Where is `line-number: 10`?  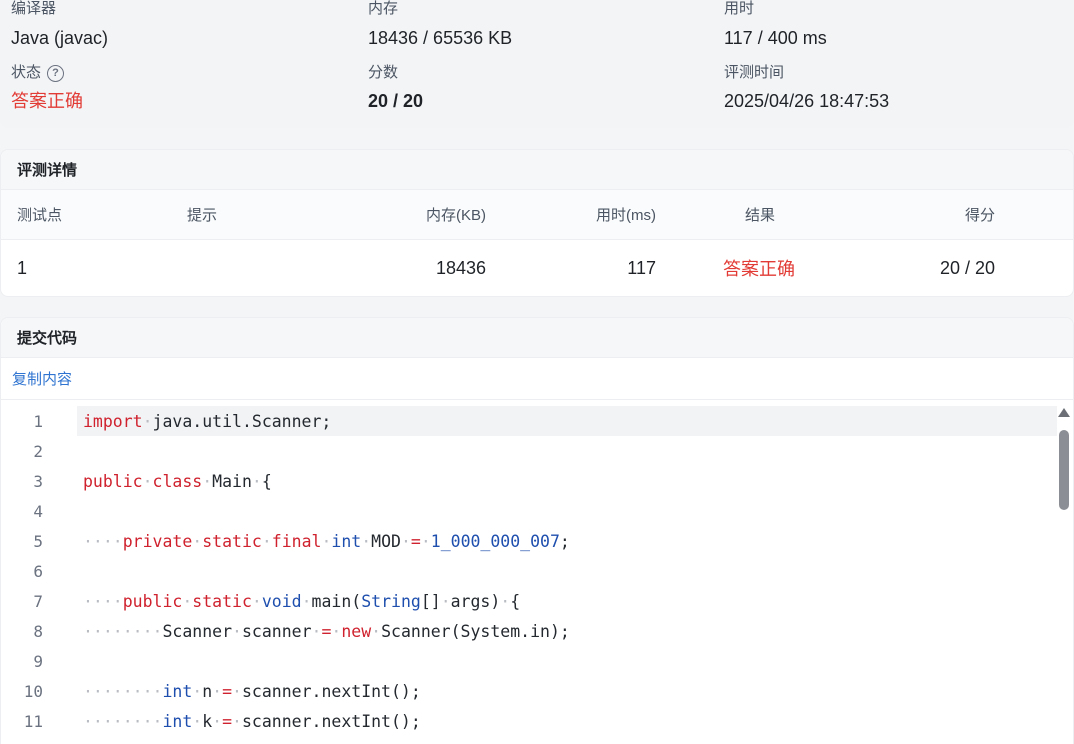 line-number: 10 is located at coordinates (33, 691).